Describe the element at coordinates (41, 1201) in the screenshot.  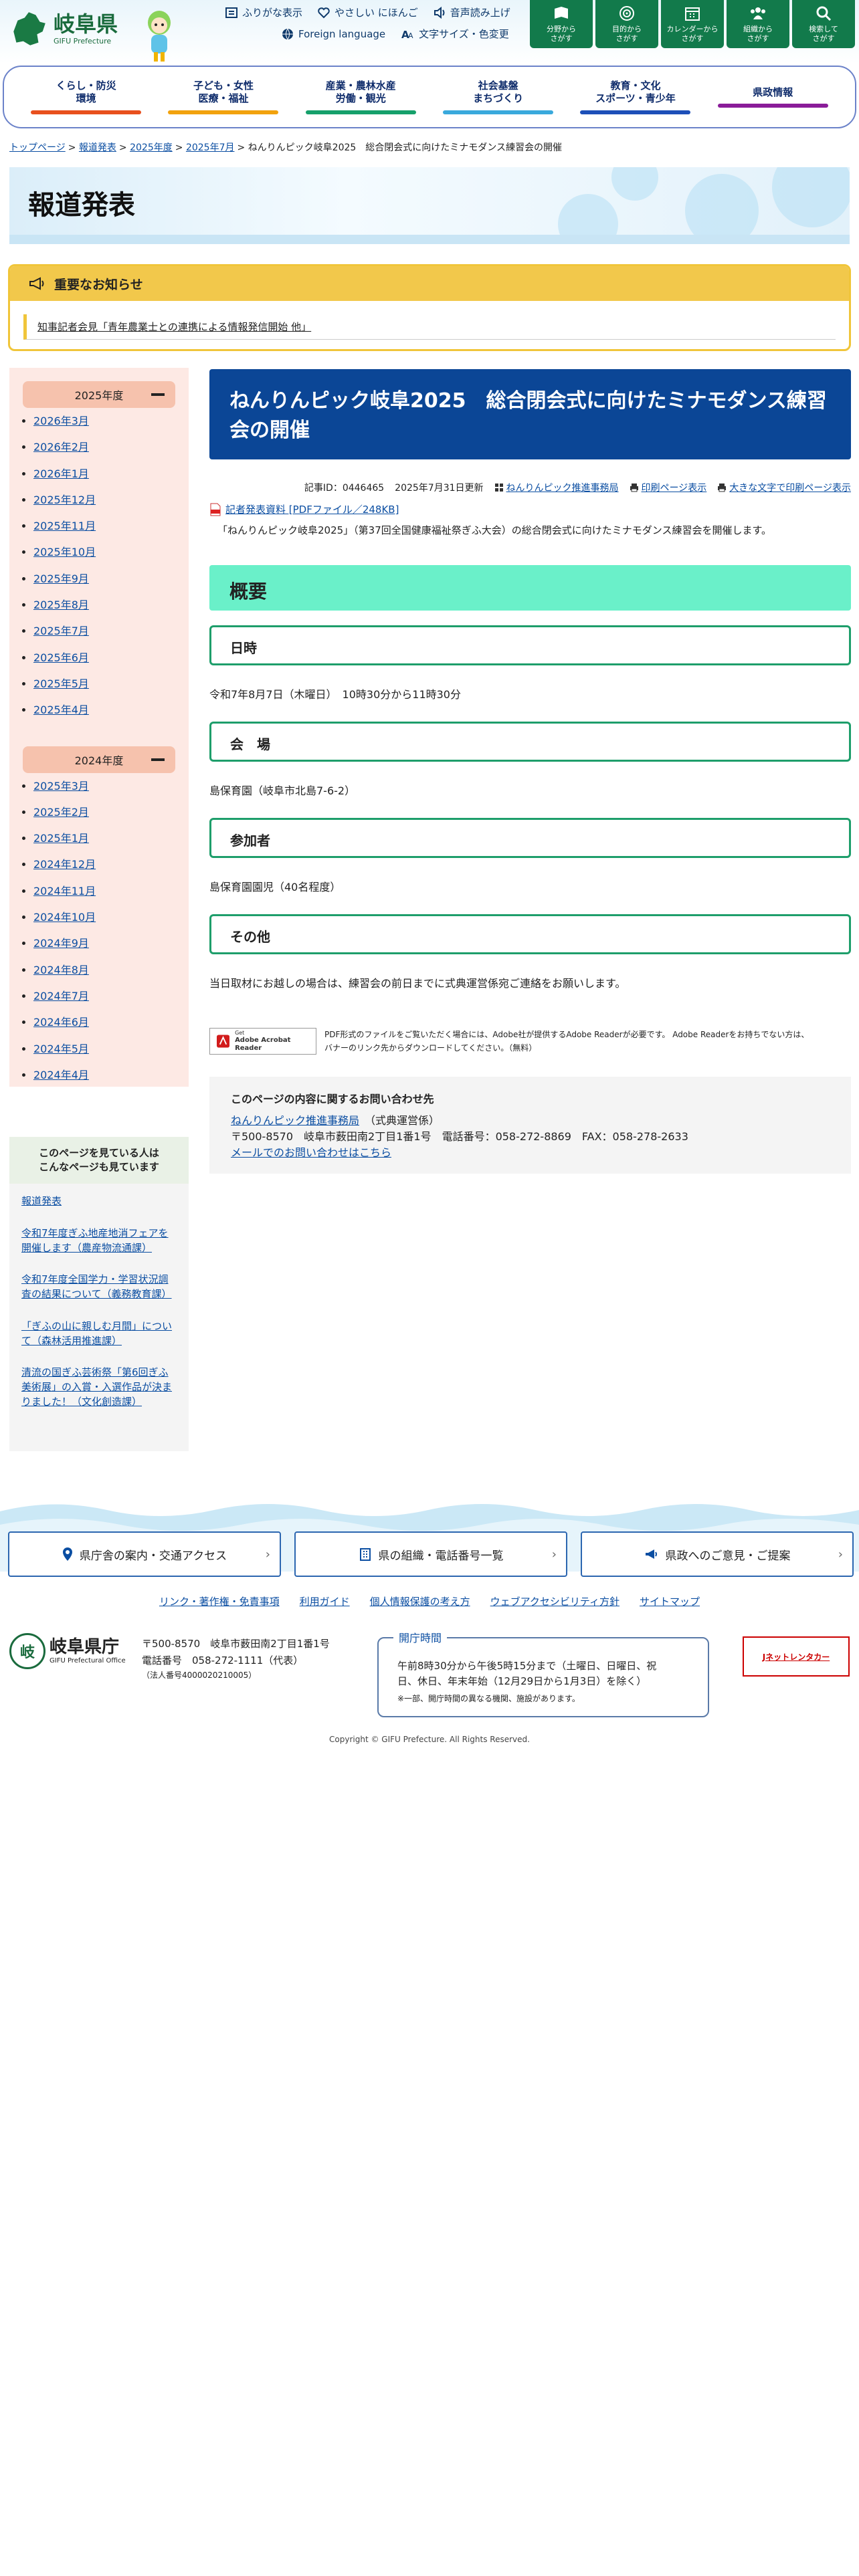
I see `related-link: 報道発表` at that location.